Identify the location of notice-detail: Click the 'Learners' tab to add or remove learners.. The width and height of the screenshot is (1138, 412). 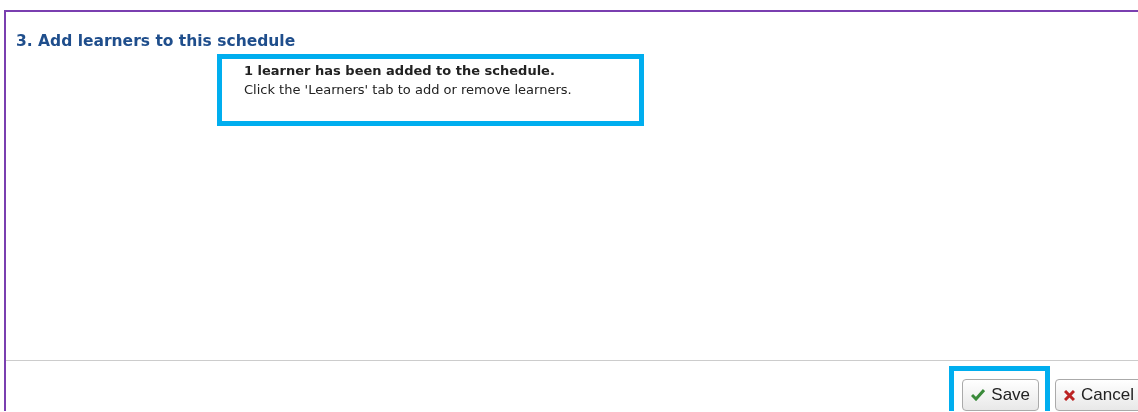
(408, 89).